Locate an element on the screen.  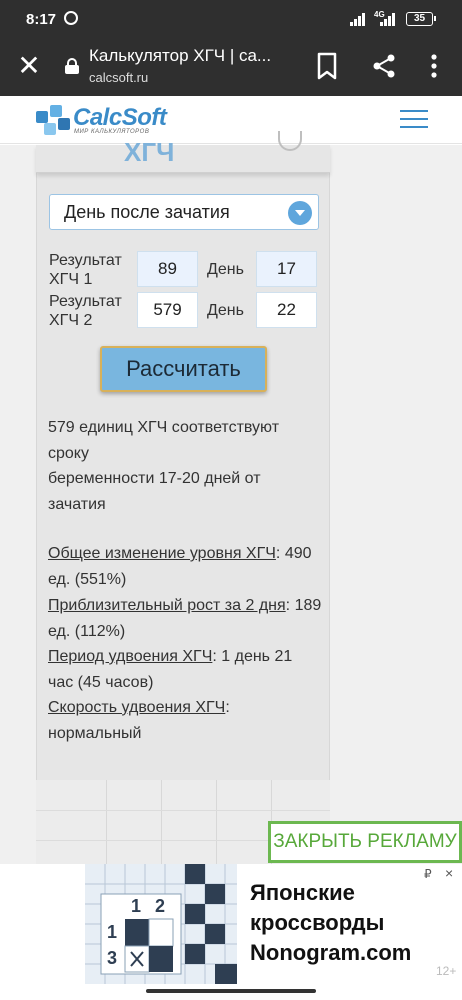
alarm-icon is located at coordinates (71, 18).